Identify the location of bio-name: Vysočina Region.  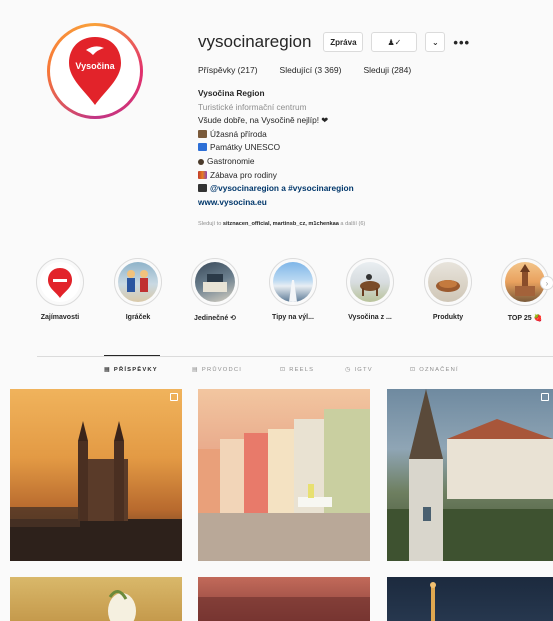
(231, 93).